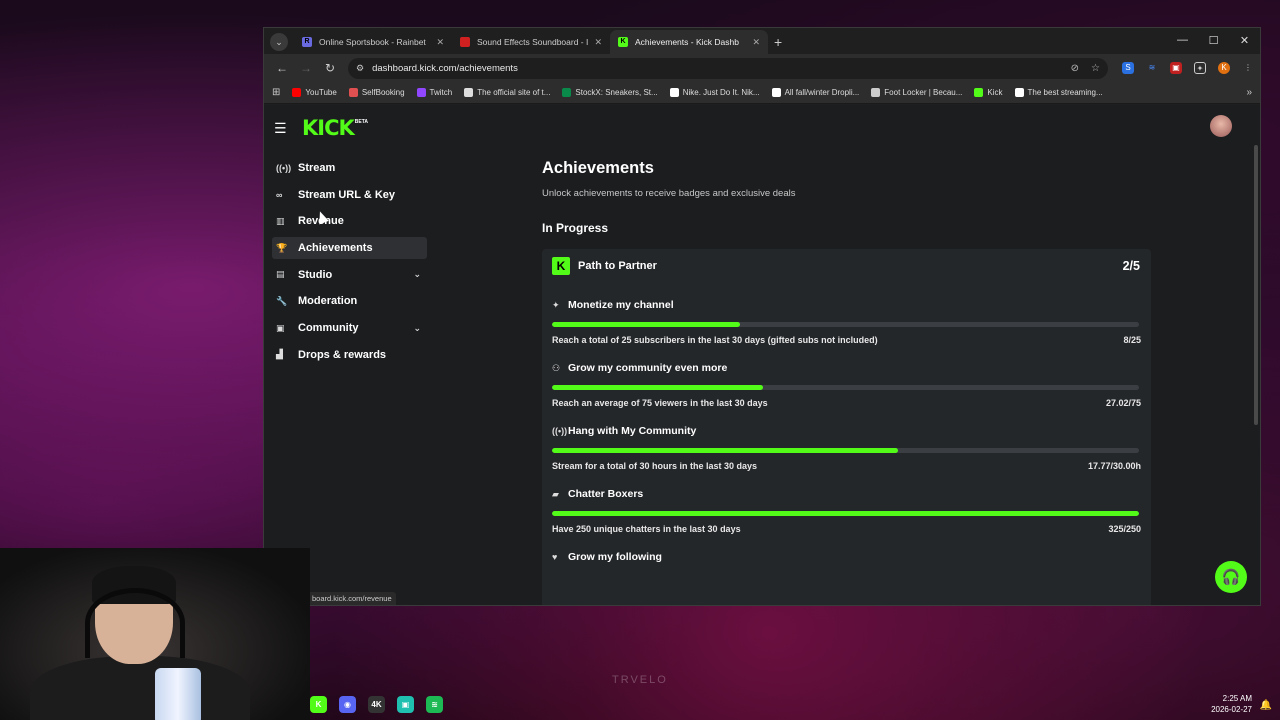 The height and width of the screenshot is (720, 1280). What do you see at coordinates (556, 304) in the screenshot?
I see `sparkle-icon: ✦` at bounding box center [556, 304].